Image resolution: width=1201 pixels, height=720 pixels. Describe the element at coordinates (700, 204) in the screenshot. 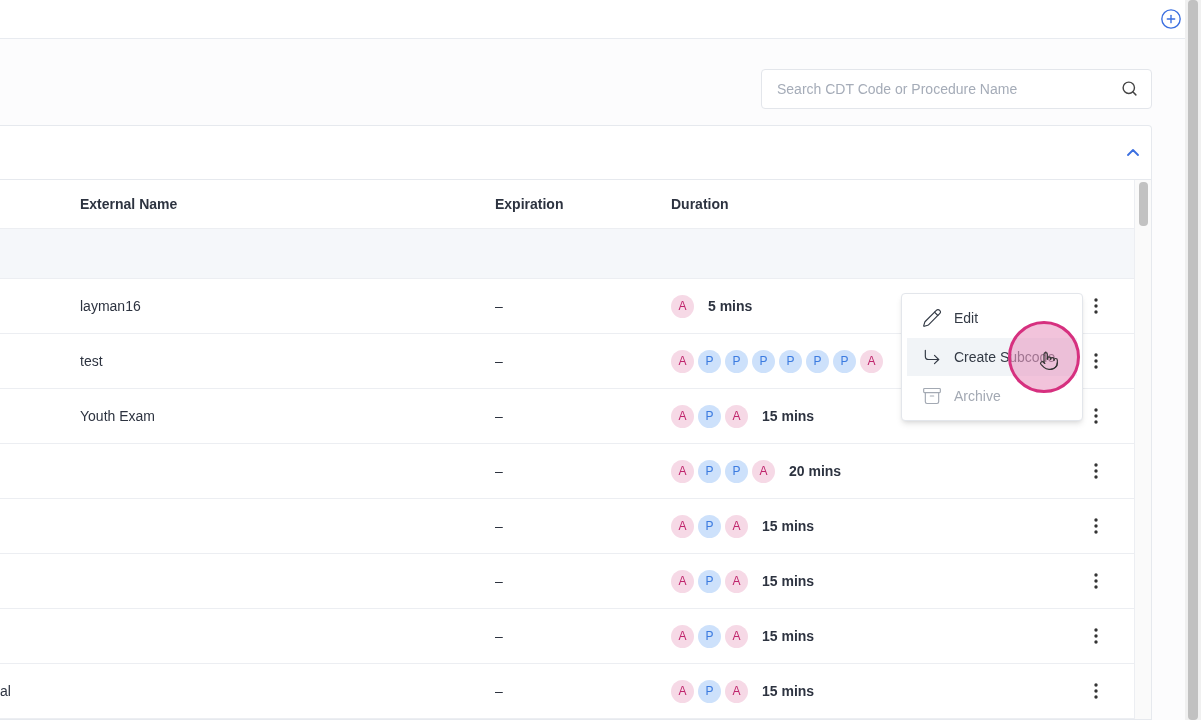

I see `column-header: Duration` at that location.